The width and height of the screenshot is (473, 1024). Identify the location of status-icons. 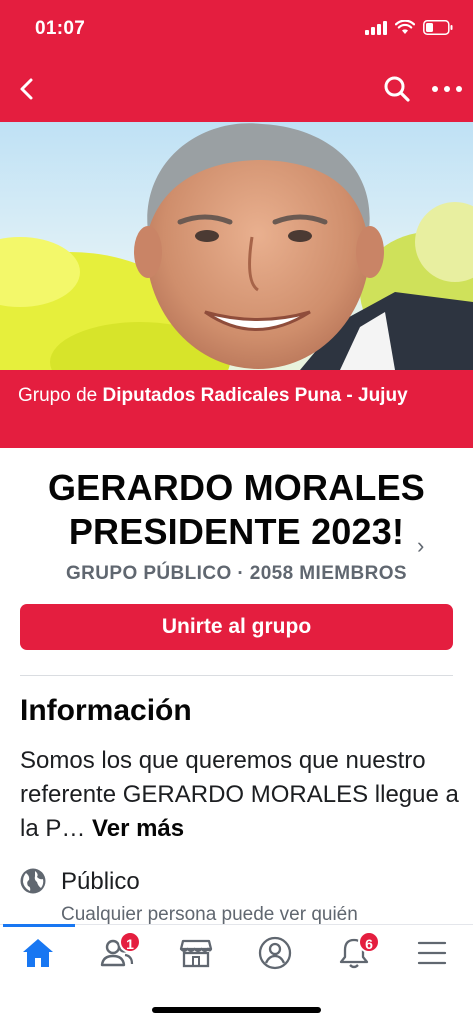
(409, 27).